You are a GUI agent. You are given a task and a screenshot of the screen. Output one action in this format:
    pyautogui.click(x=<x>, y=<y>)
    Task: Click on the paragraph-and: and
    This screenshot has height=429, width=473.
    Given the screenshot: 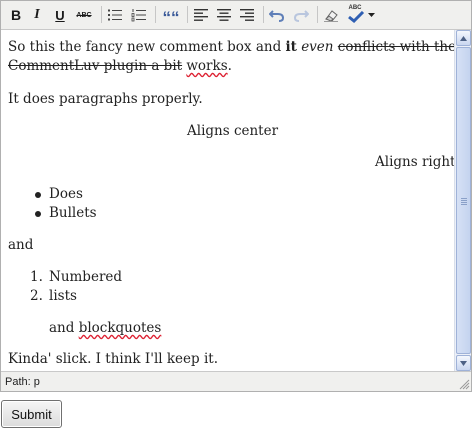 What is the action you would take?
    pyautogui.click(x=21, y=245)
    